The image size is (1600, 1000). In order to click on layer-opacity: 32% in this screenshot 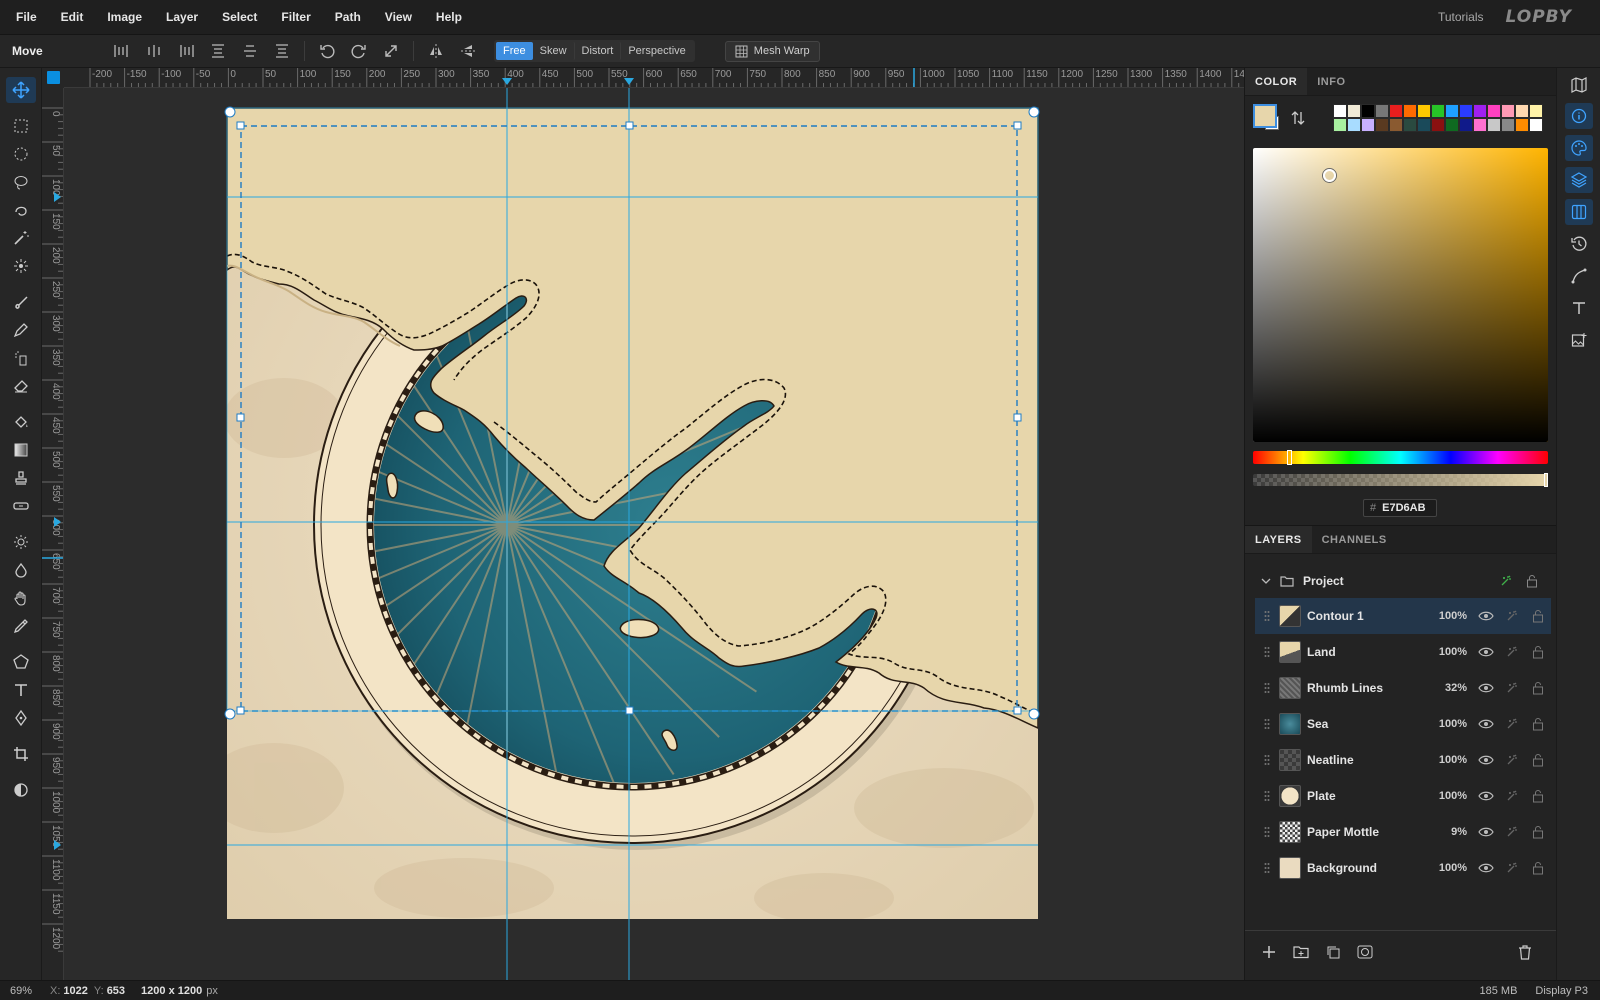, I will do `click(1452, 688)`.